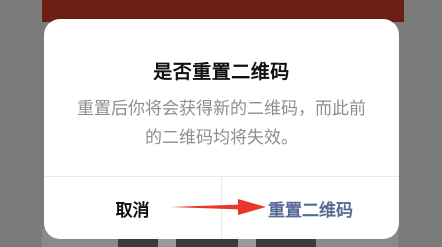 The image size is (442, 247). What do you see at coordinates (221, 72) in the screenshot?
I see `dialog-title: 是否重置二维码` at bounding box center [221, 72].